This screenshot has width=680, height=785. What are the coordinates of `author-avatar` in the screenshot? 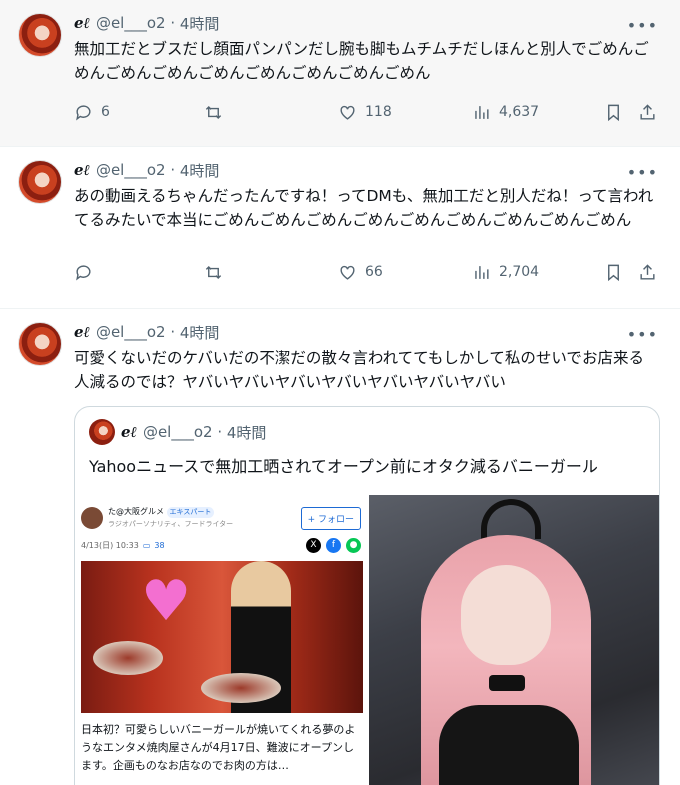 It's located at (92, 518).